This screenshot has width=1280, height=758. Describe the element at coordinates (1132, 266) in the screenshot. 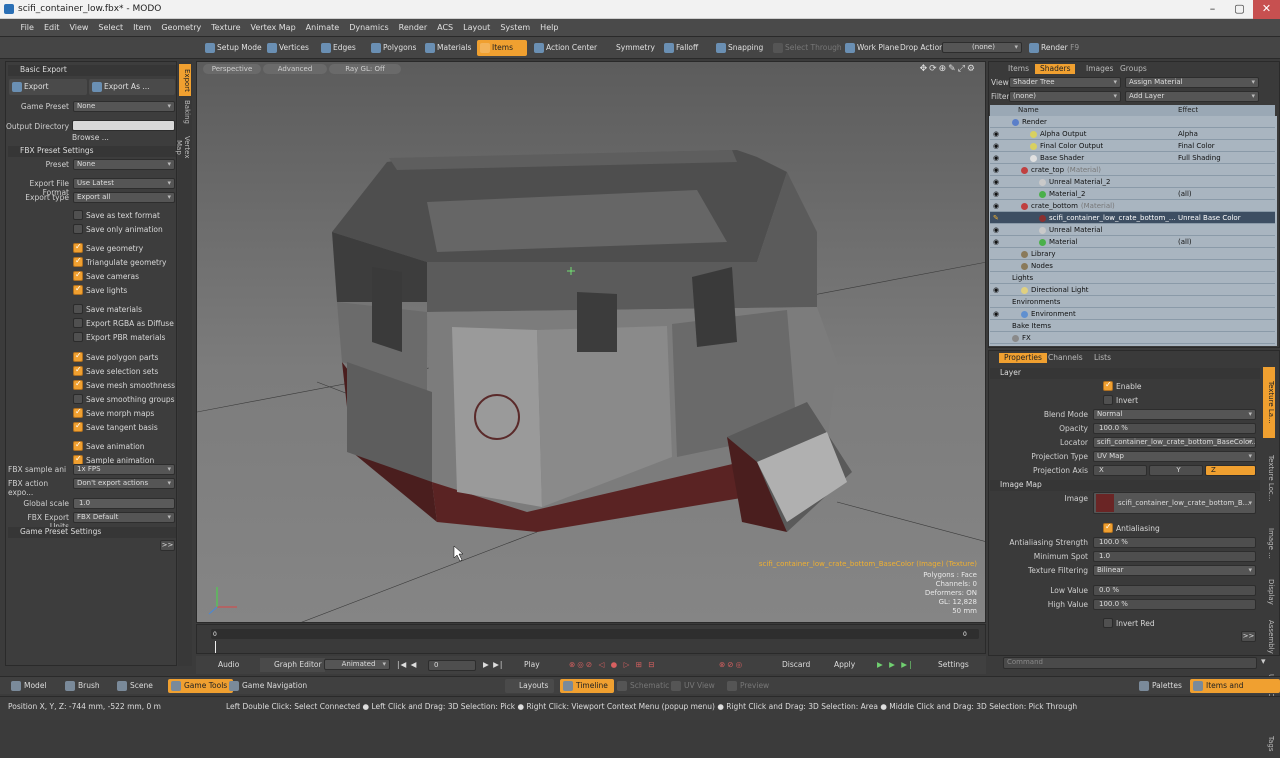

I see `shader-tree-row: Nodes` at that location.